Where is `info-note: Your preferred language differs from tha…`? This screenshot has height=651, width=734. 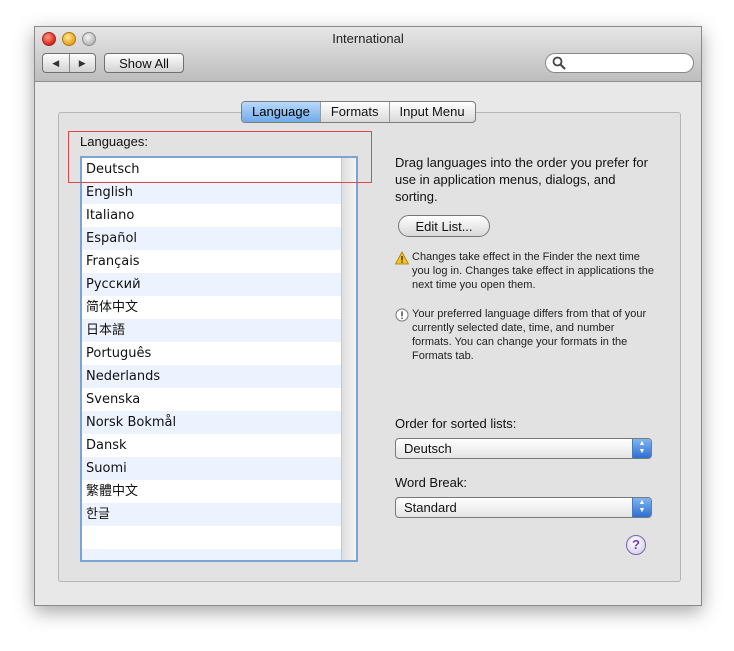 info-note: Your preferred language differs from tha… is located at coordinates (525, 335).